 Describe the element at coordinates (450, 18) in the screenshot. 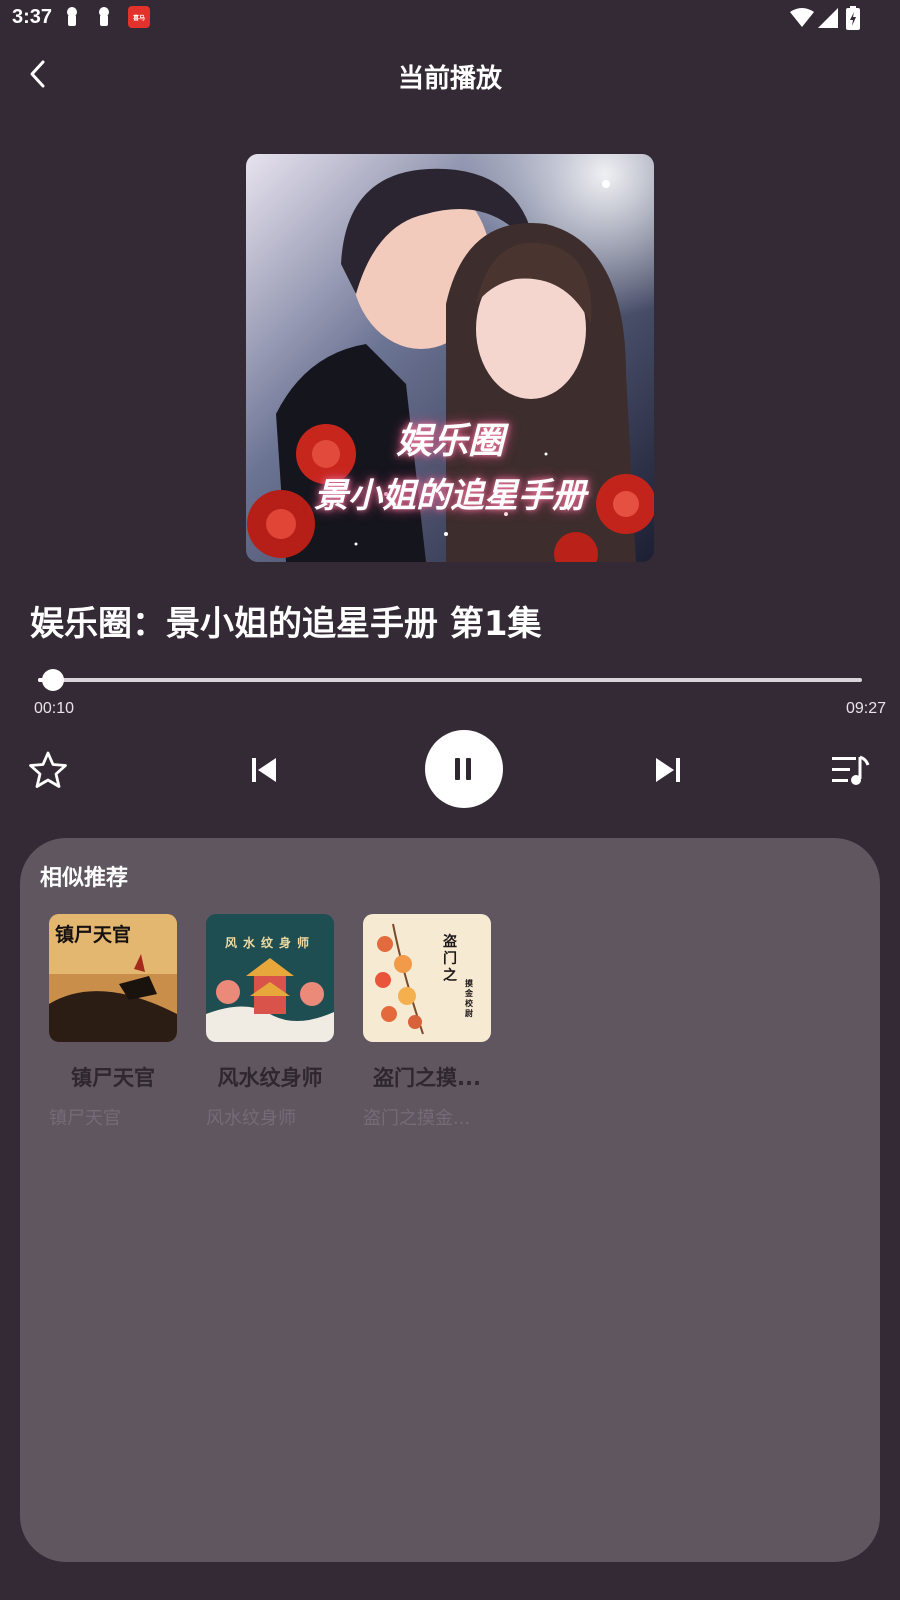

I see `status-bar: 3:37 喜马` at that location.